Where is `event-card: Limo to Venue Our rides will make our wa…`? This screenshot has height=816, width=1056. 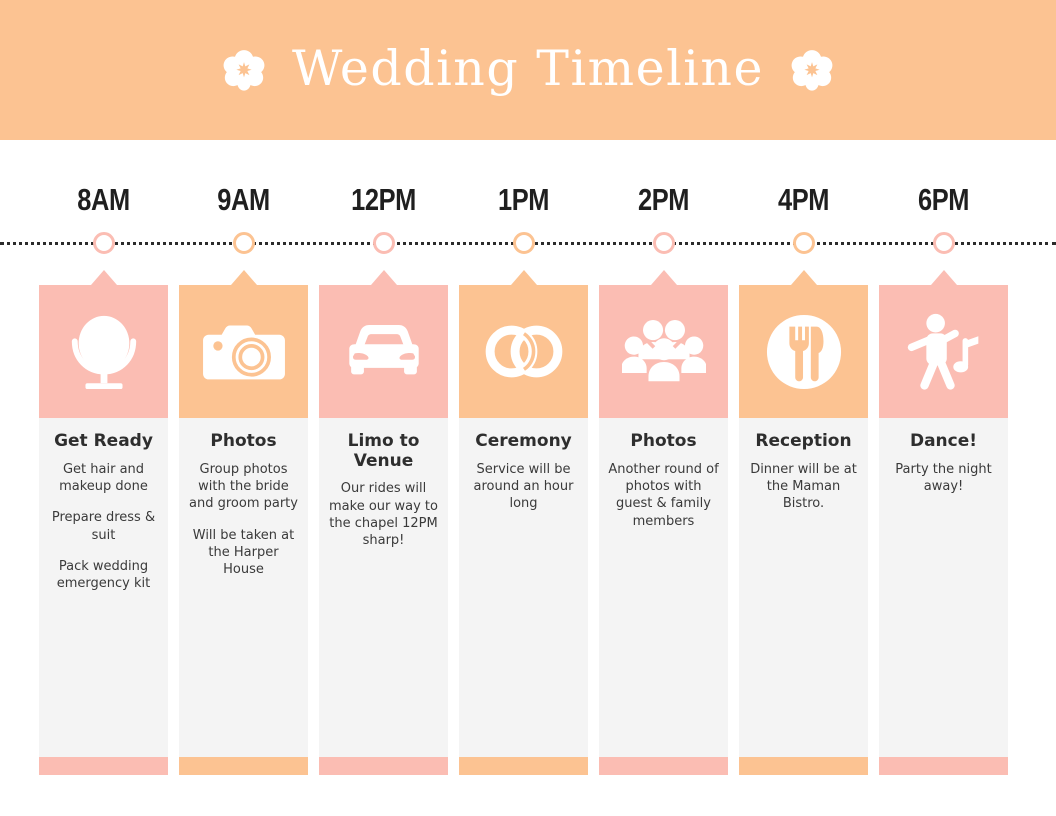 event-card: Limo to Venue Our rides will make our wa… is located at coordinates (383, 522).